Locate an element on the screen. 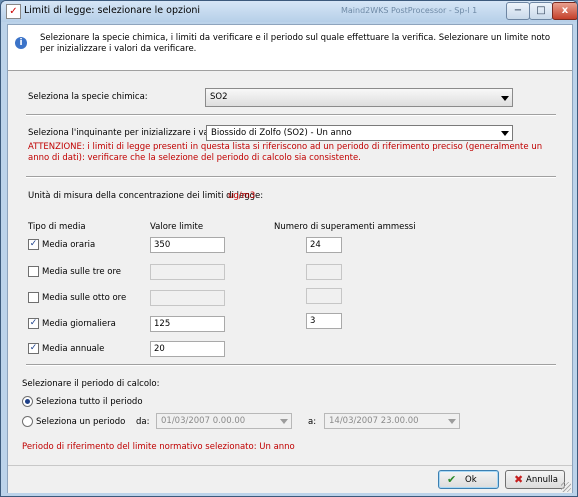  app-check-icon: ✓ is located at coordinates (13, 11).